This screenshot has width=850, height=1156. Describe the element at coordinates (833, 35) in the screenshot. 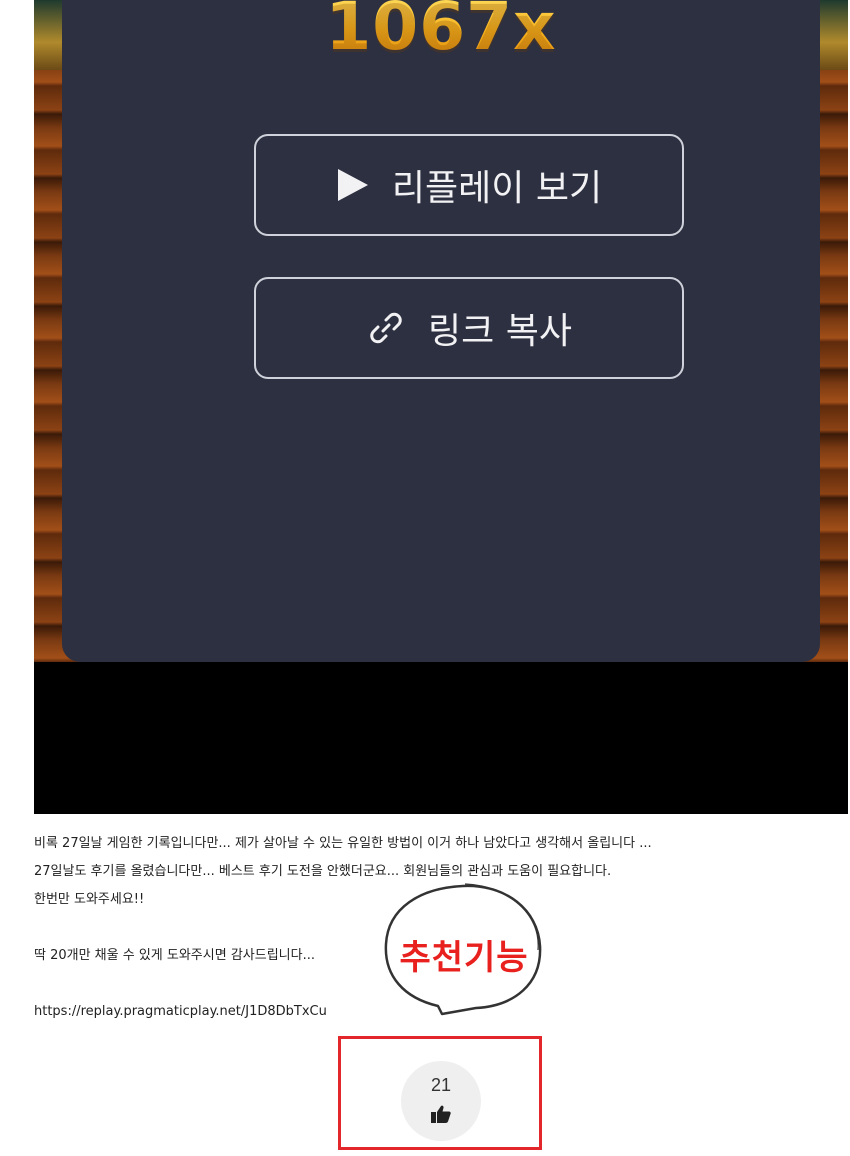

I see `decorative-pillar-right` at that location.